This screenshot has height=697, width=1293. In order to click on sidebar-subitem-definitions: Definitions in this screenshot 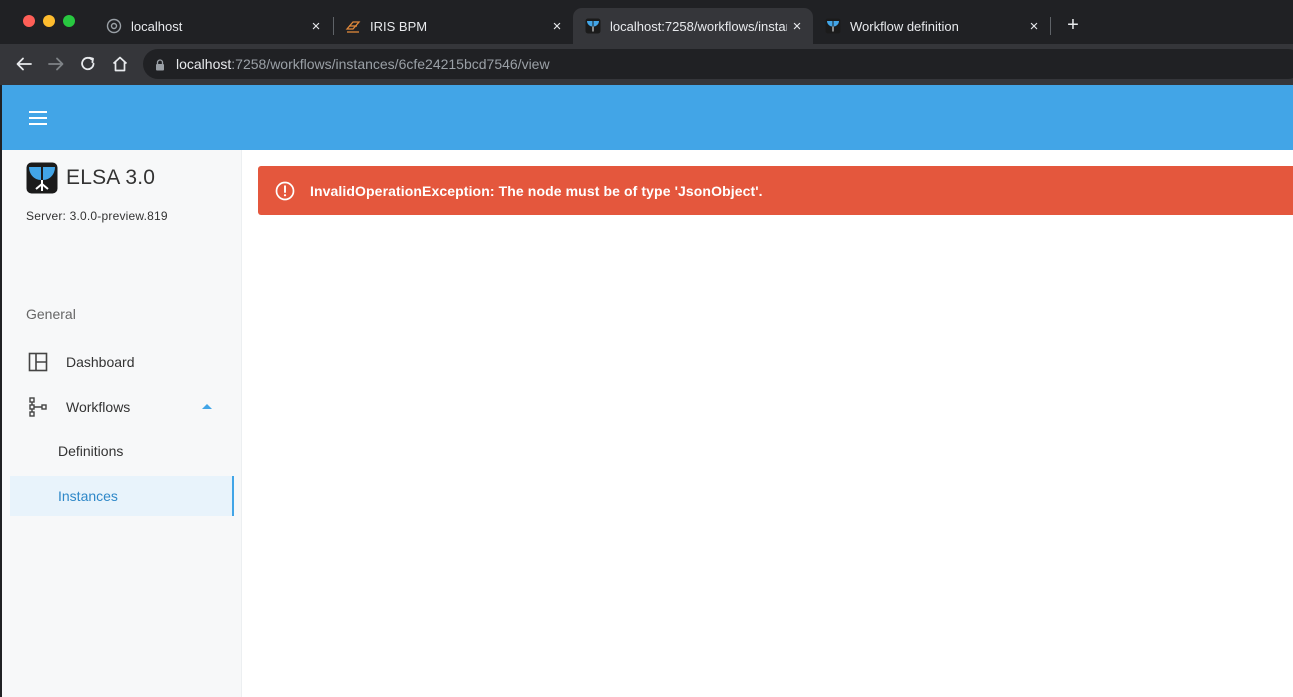, I will do `click(122, 451)`.